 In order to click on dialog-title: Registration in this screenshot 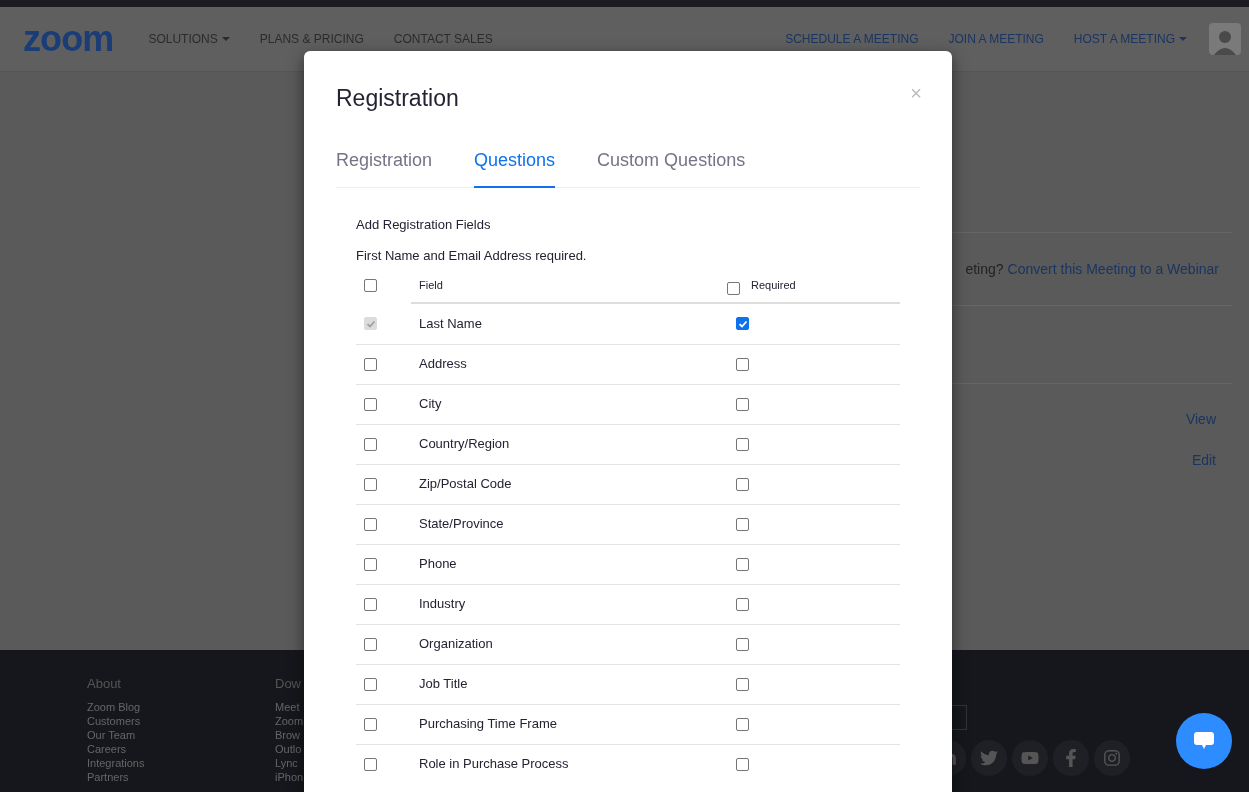, I will do `click(397, 98)`.